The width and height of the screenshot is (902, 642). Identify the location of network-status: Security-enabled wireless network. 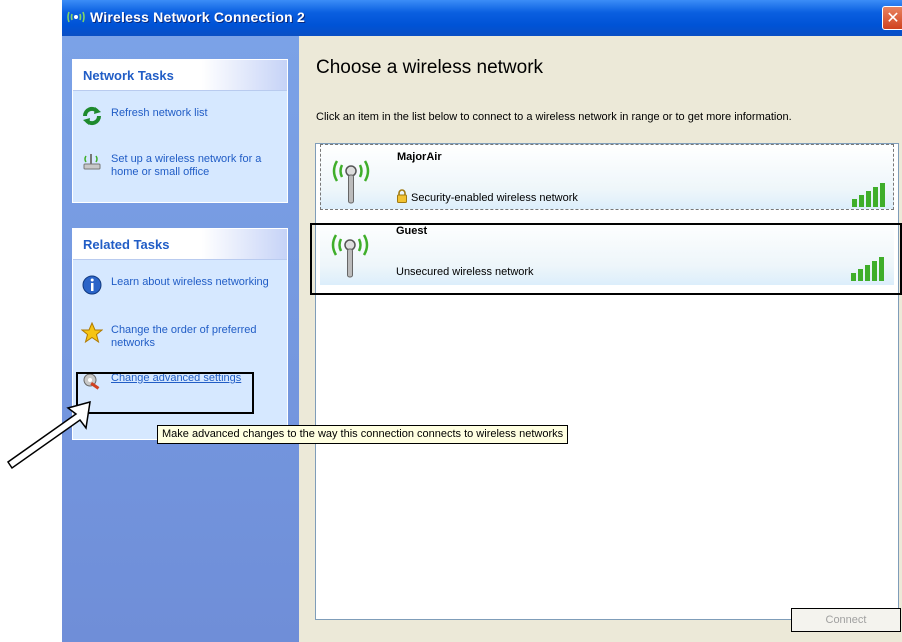
(494, 198).